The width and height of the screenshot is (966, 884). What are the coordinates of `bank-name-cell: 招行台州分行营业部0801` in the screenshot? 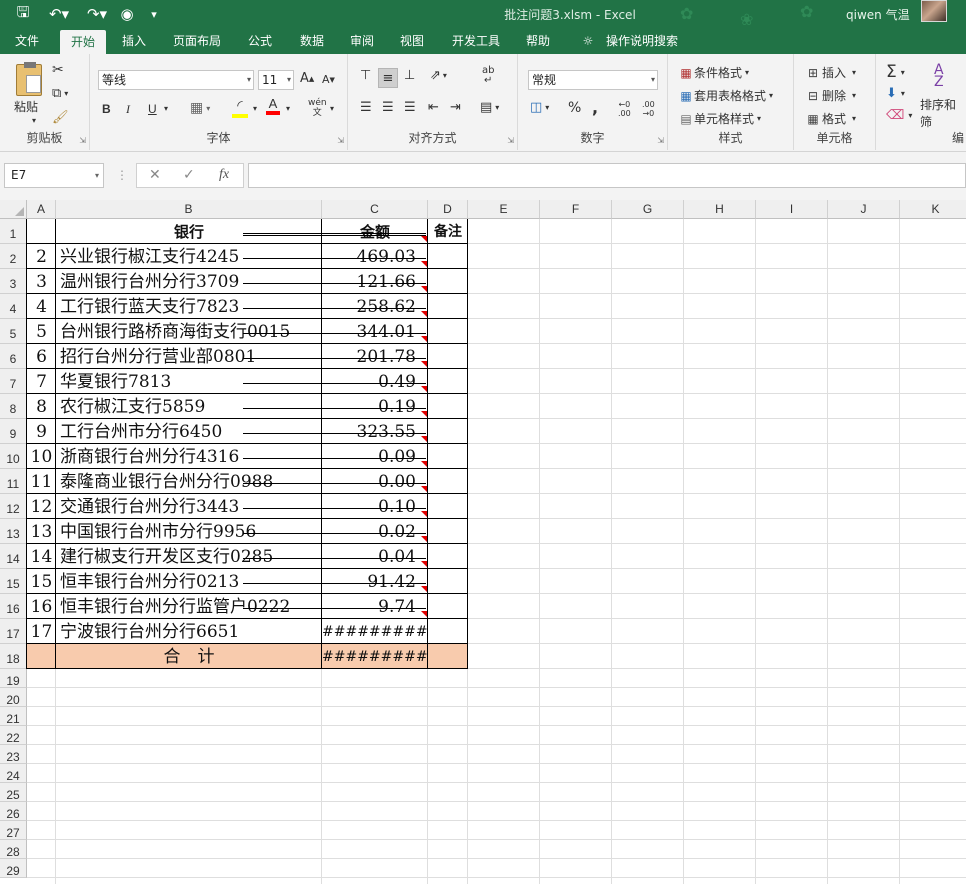 It's located at (189, 356).